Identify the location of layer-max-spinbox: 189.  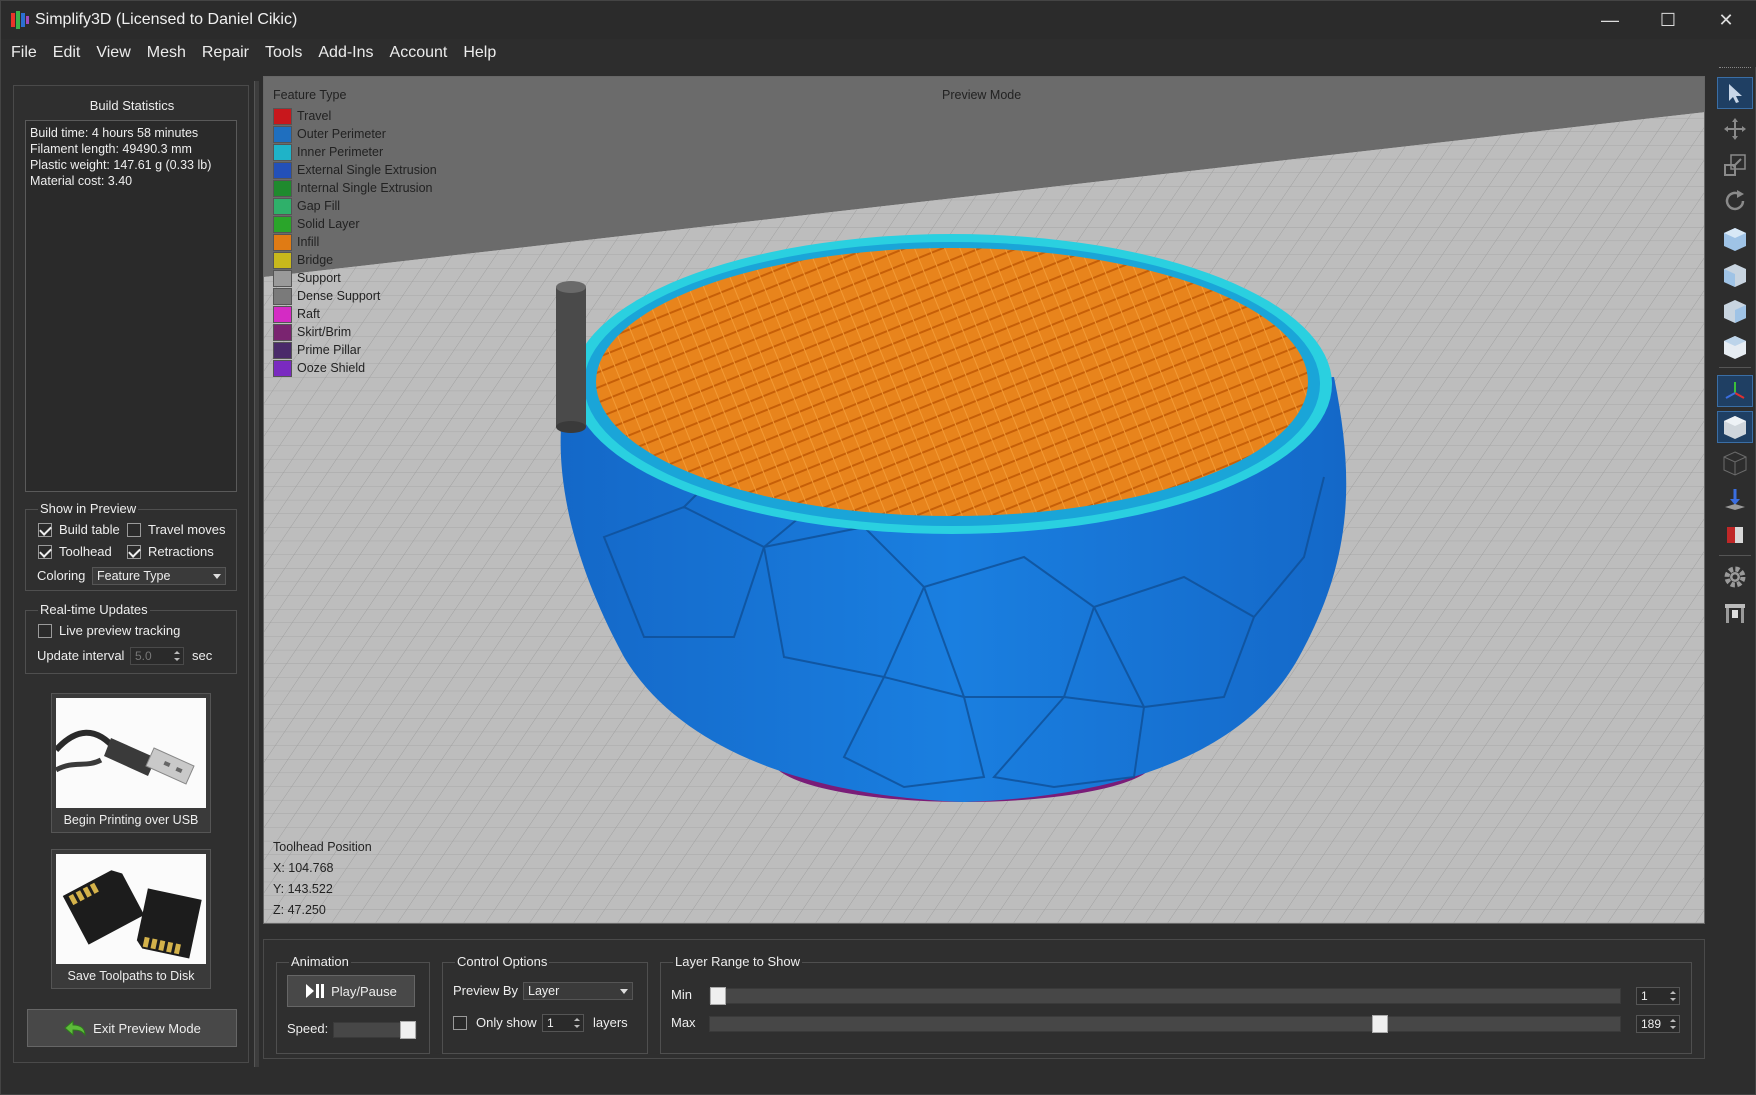
(1658, 1024).